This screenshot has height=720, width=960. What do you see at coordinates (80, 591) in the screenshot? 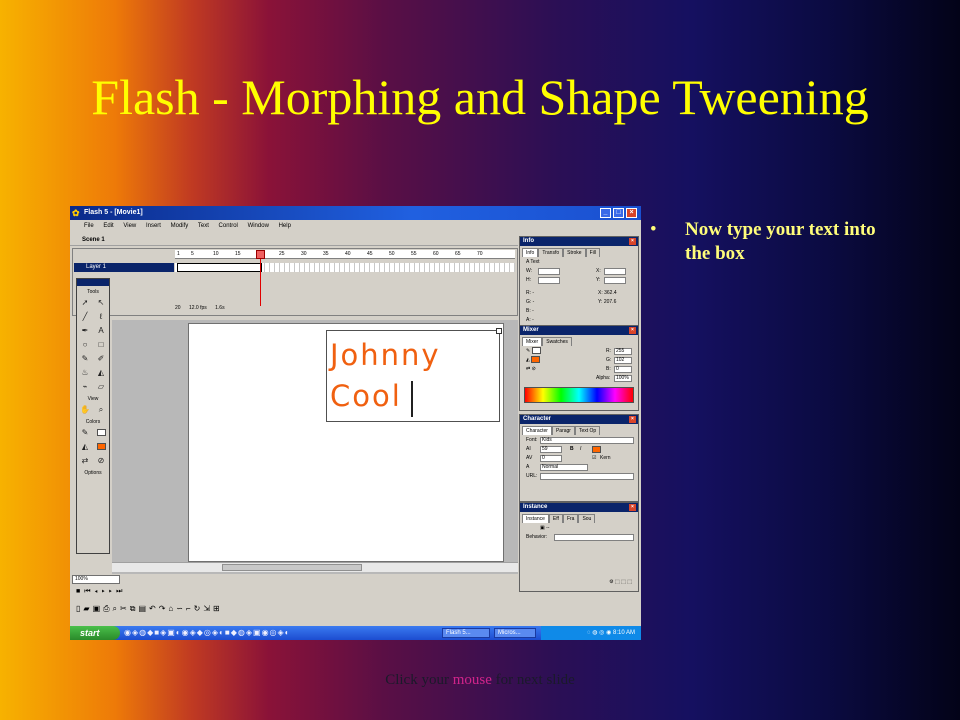
I see `stop-icon: ■` at bounding box center [80, 591].